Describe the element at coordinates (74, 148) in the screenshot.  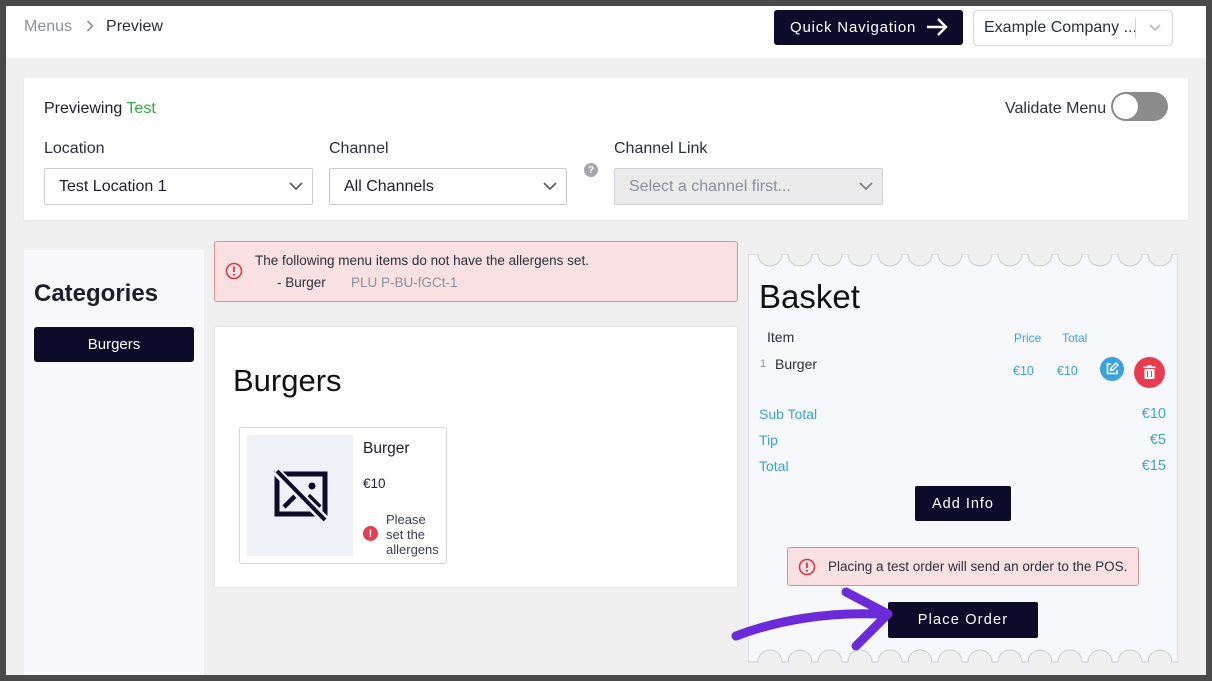
I see `location-label: Location` at that location.